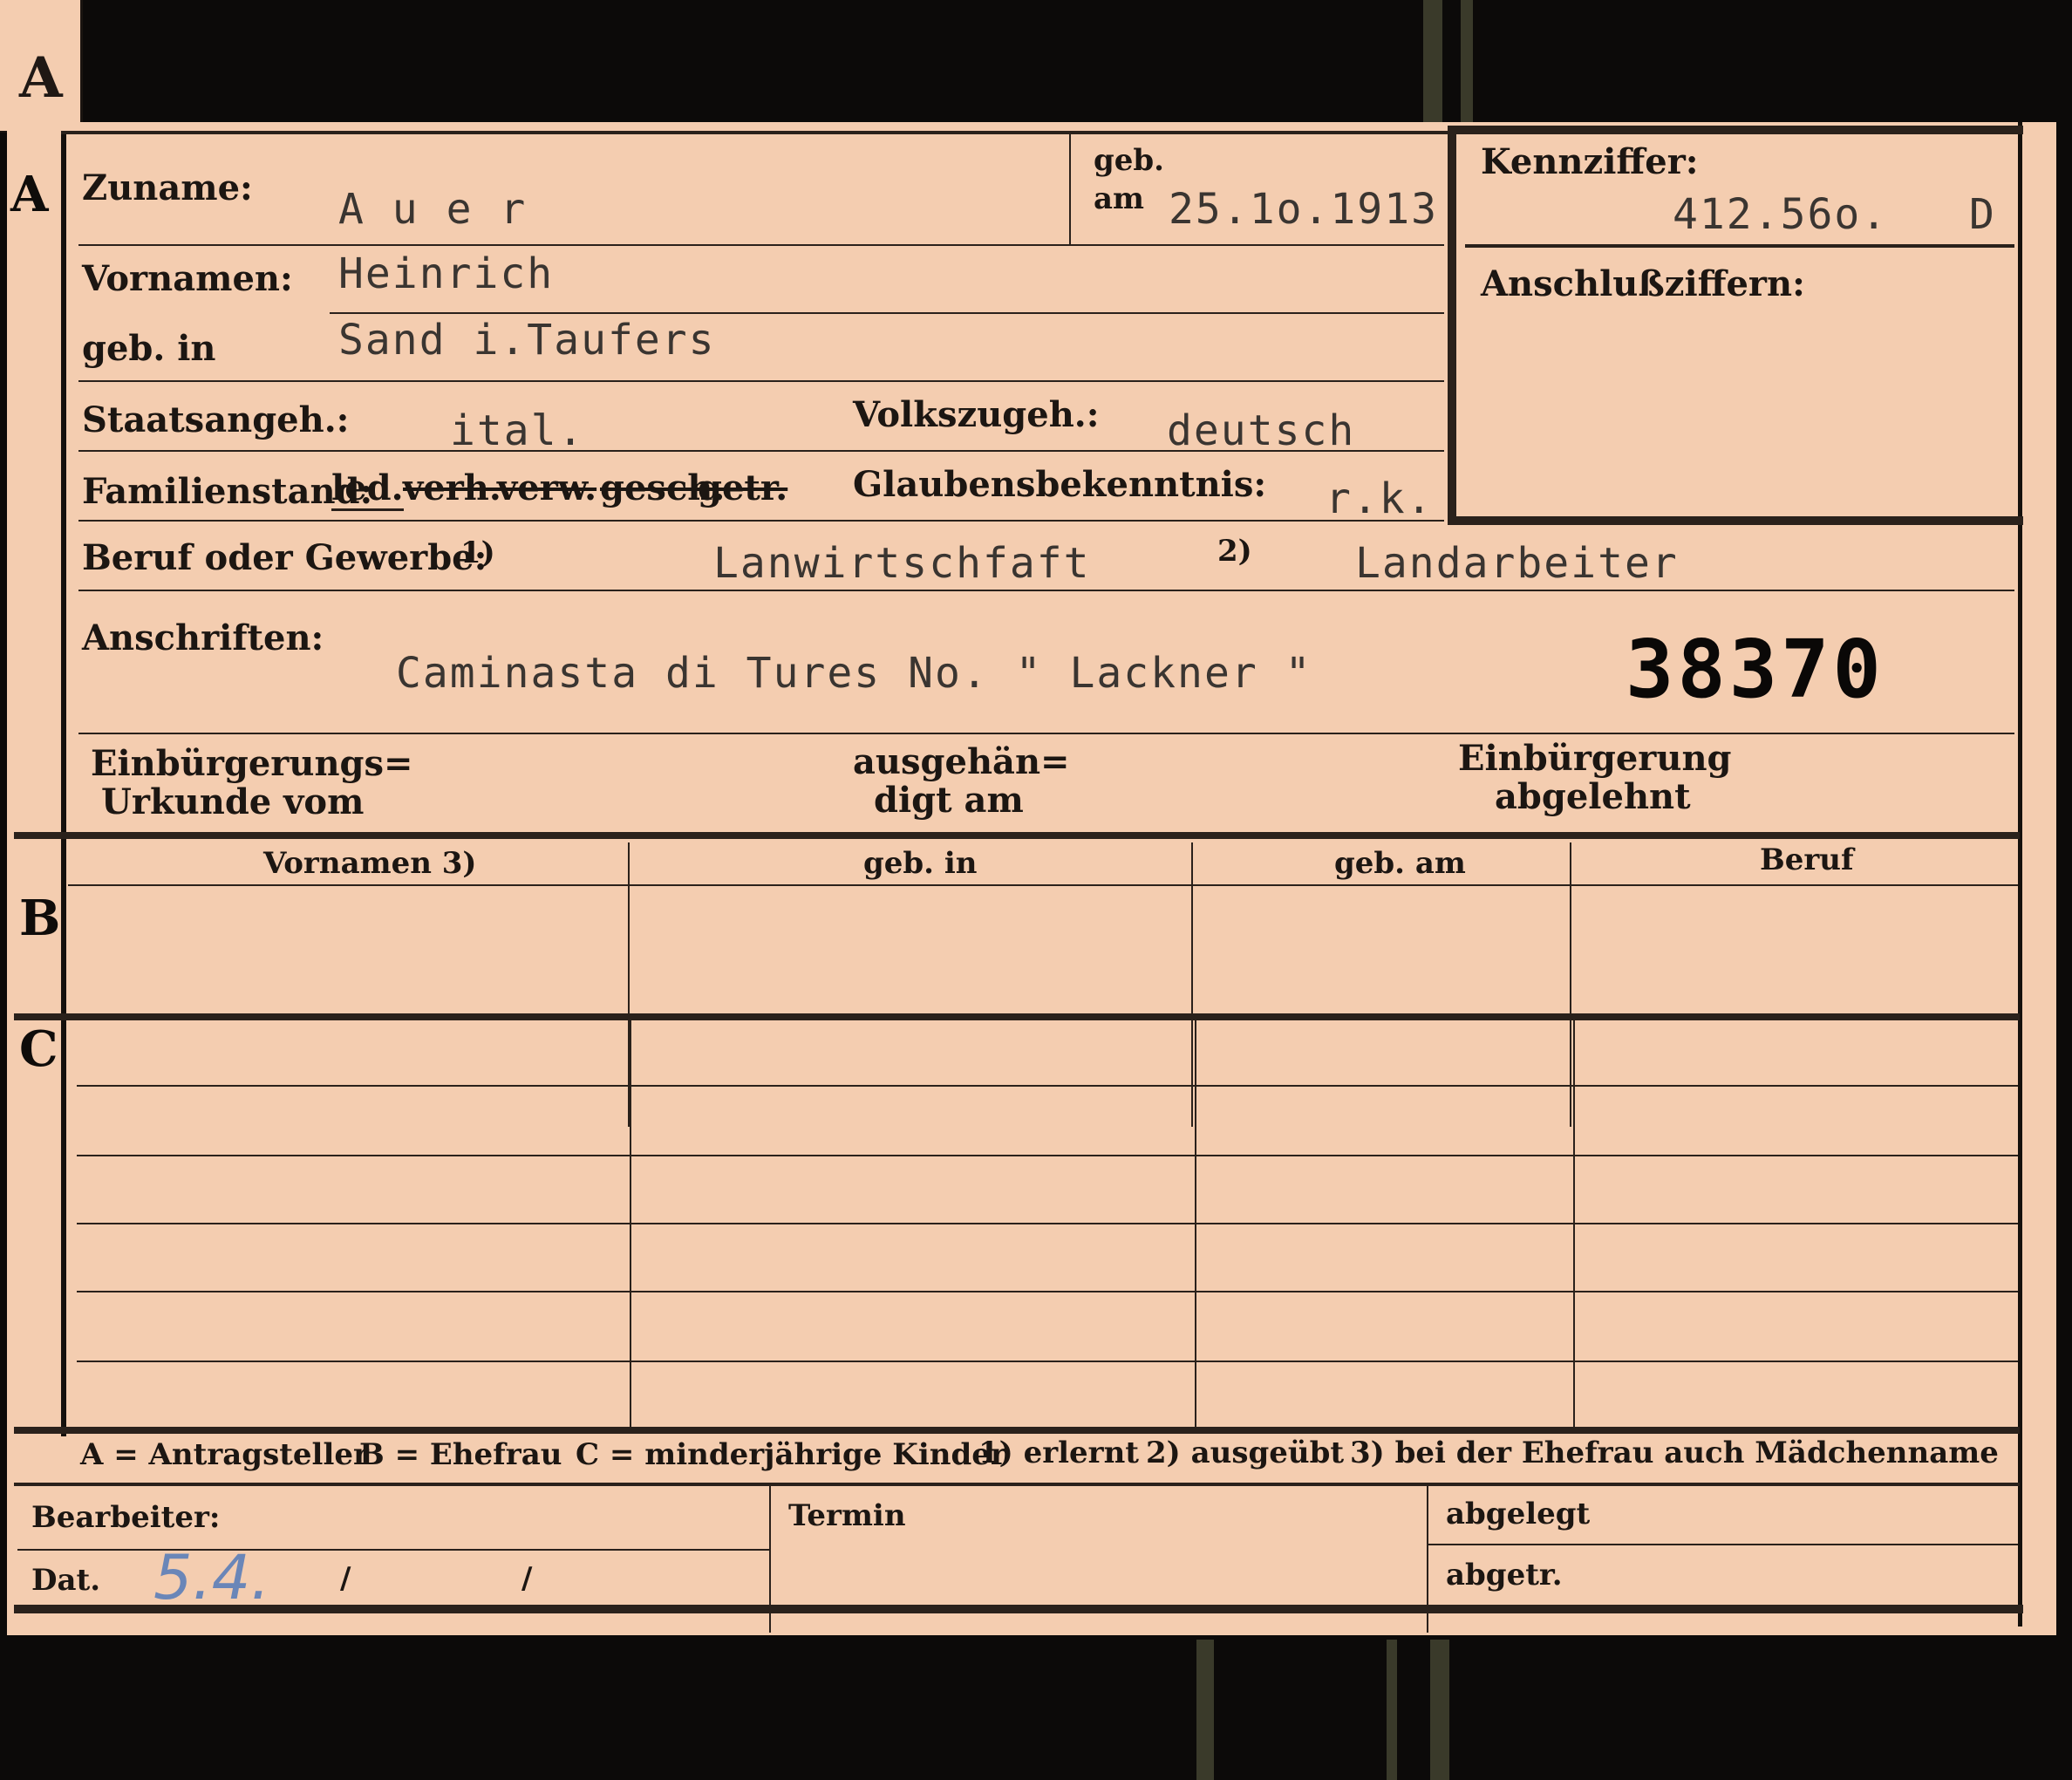  Describe the element at coordinates (1517, 563) in the screenshot. I see `beruf-ausgeuebt-value: Landarbeiter` at that location.